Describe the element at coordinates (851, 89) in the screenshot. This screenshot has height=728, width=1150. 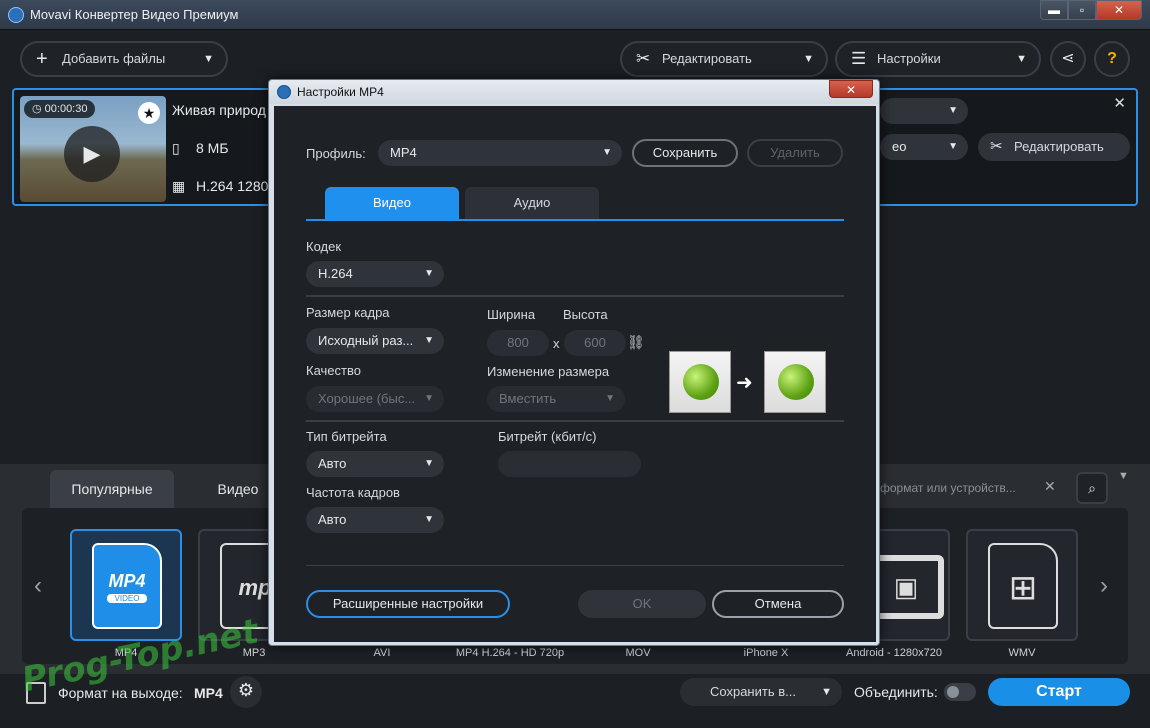
I see `dialog-close-button: ✕` at that location.